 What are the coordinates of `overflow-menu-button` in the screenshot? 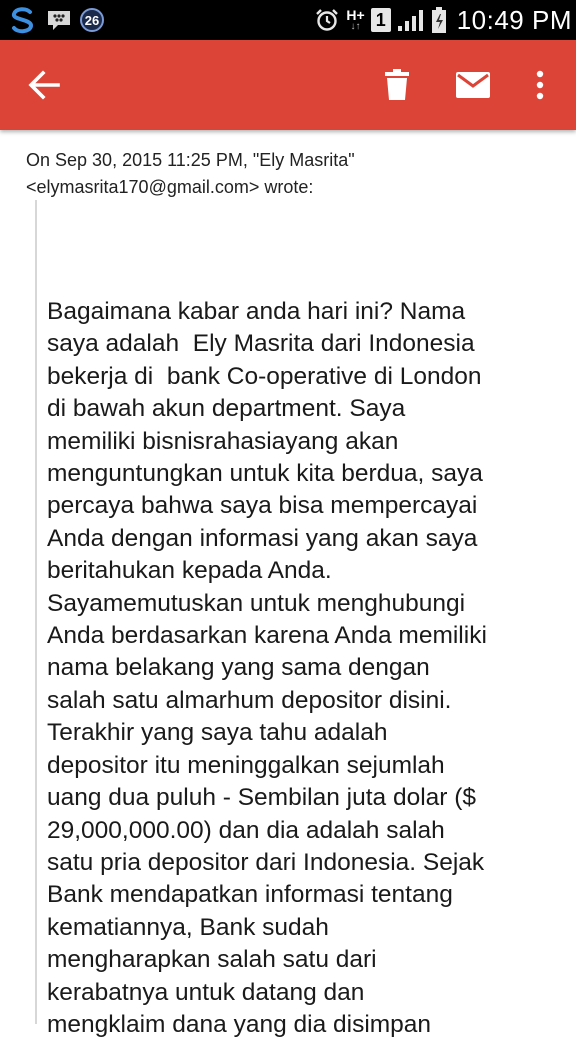 It's located at (540, 85).